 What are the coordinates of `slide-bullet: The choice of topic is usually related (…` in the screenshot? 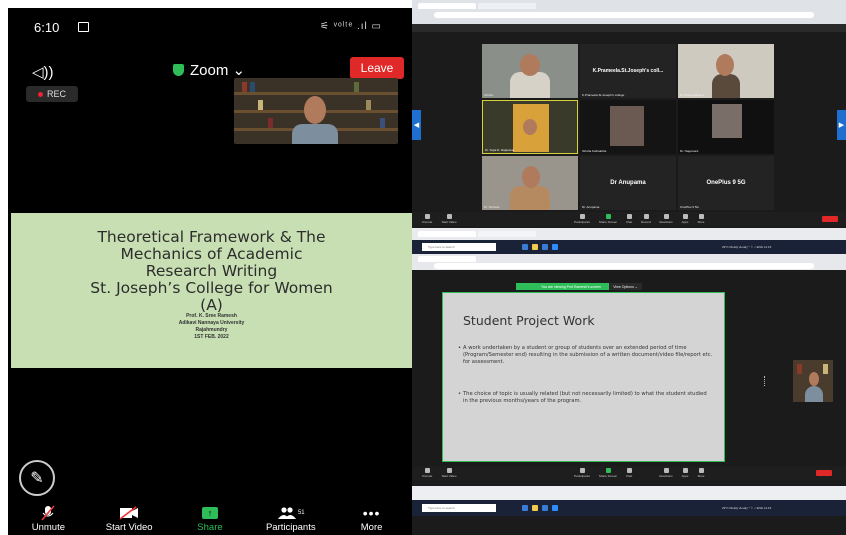 It's located at (585, 398).